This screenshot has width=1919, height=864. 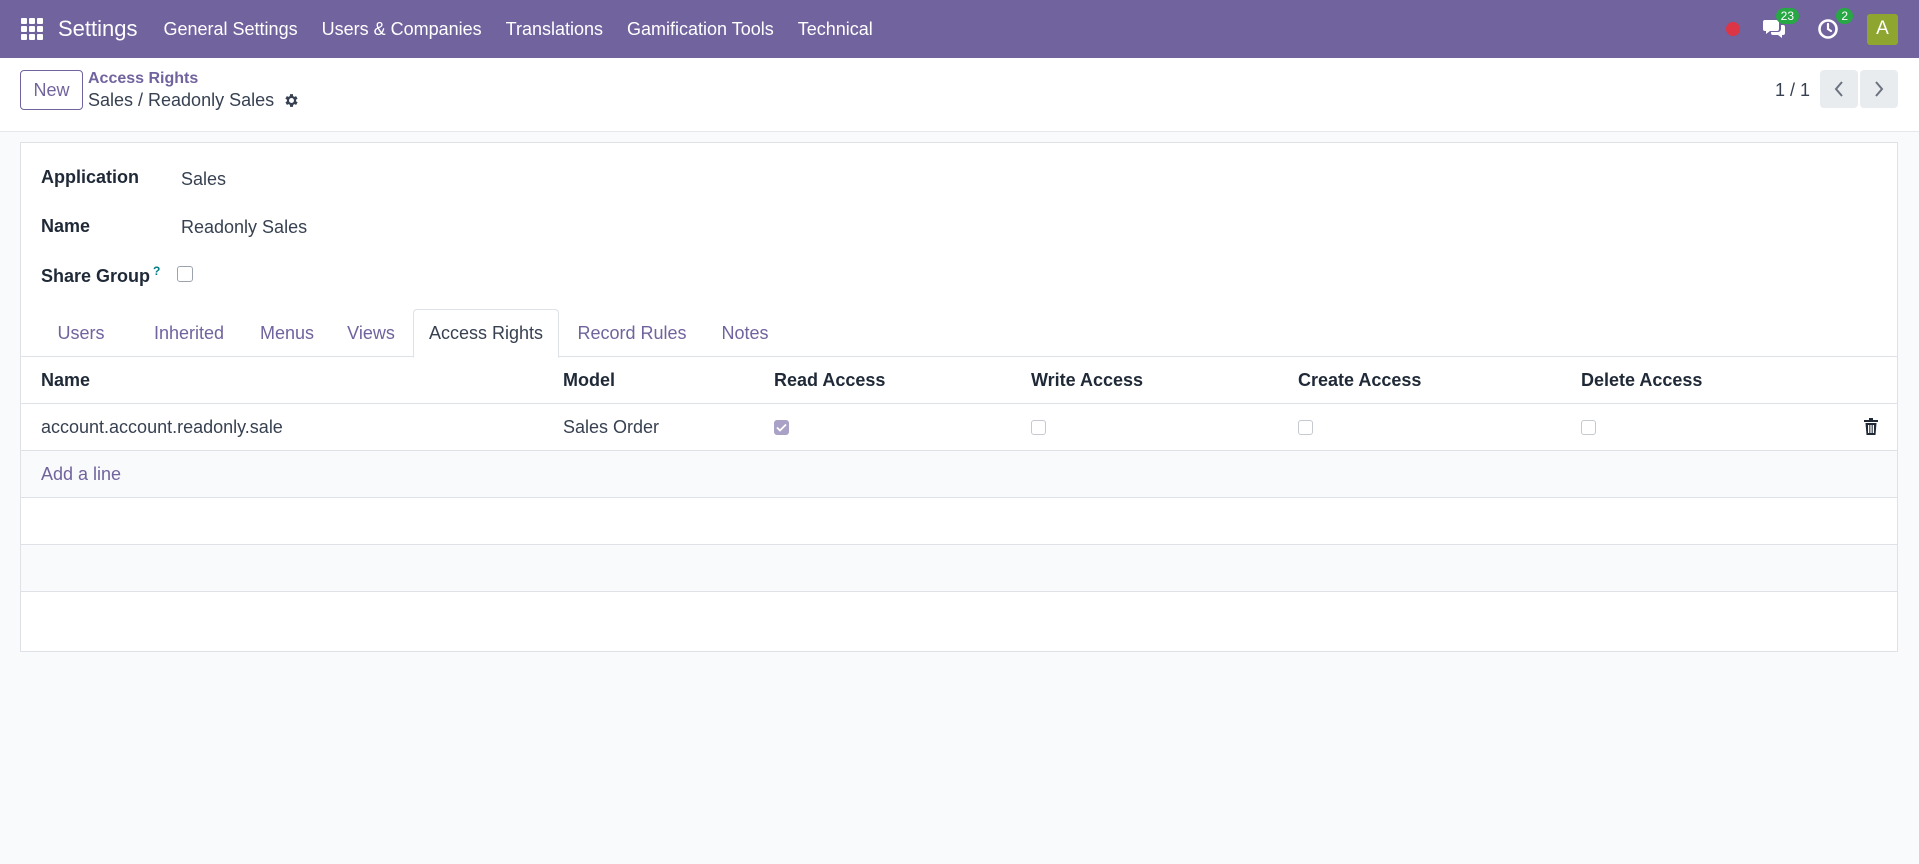 What do you see at coordinates (81, 474) in the screenshot?
I see `add-a-line-link: Add a line` at bounding box center [81, 474].